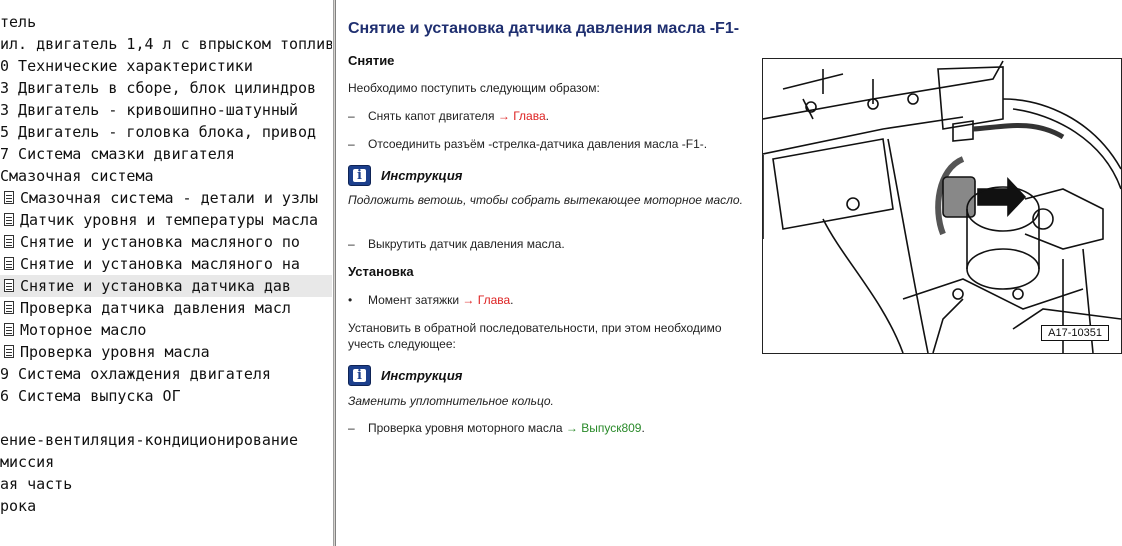  Describe the element at coordinates (77, 176) in the screenshot. I see `toc-item-label: Смазочная система` at that location.